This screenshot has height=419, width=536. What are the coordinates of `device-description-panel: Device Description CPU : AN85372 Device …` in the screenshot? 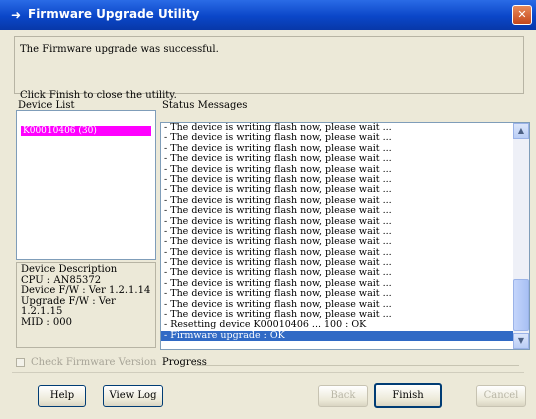 It's located at (86, 305).